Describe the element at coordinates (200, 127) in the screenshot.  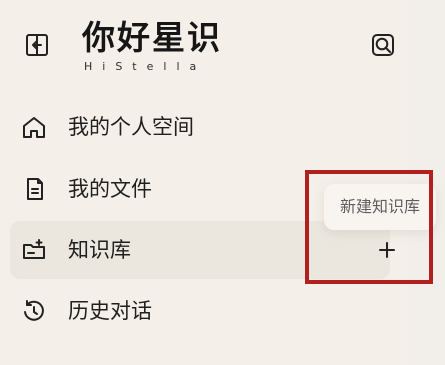
I see `sidebar-item-personal-space: 我的个人空间` at that location.